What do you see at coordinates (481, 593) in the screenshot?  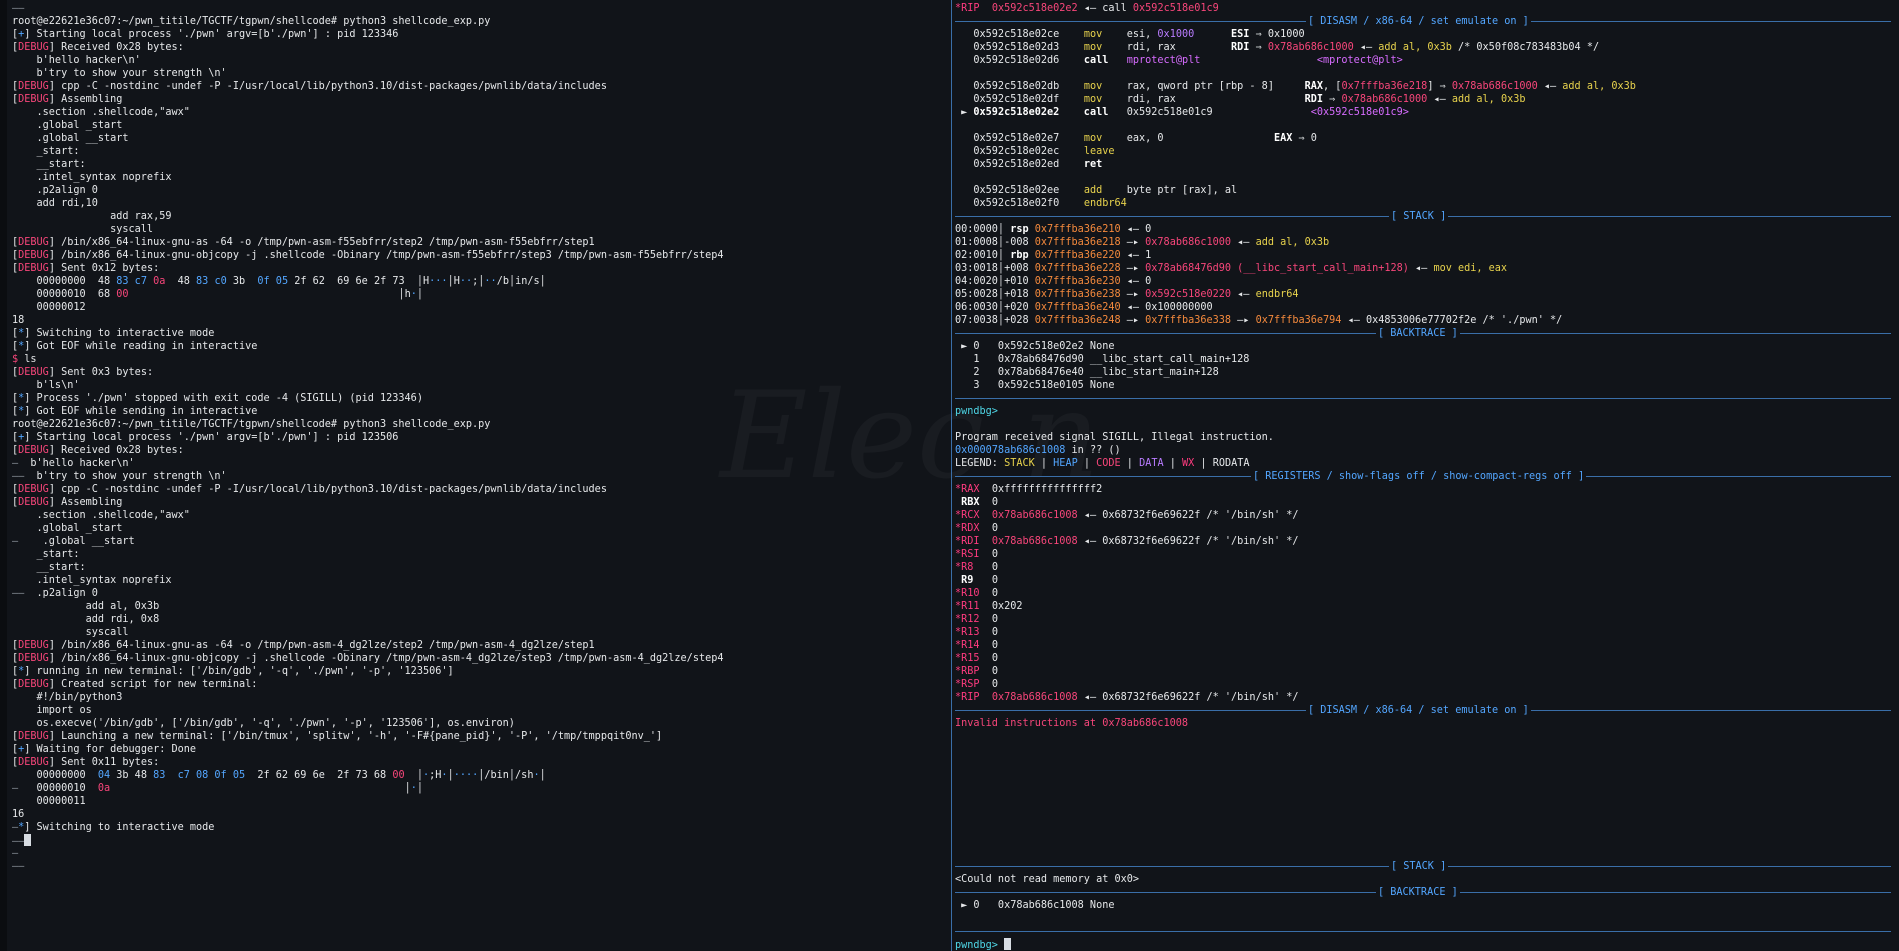 I see `terminal-line: —— .p2align 0` at bounding box center [481, 593].